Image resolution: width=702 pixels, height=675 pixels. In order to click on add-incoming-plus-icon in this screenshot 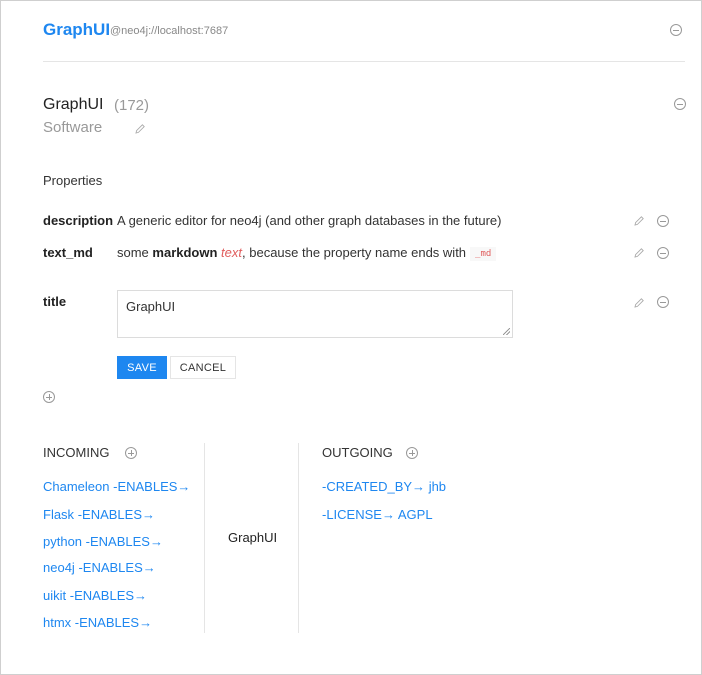, I will do `click(131, 453)`.